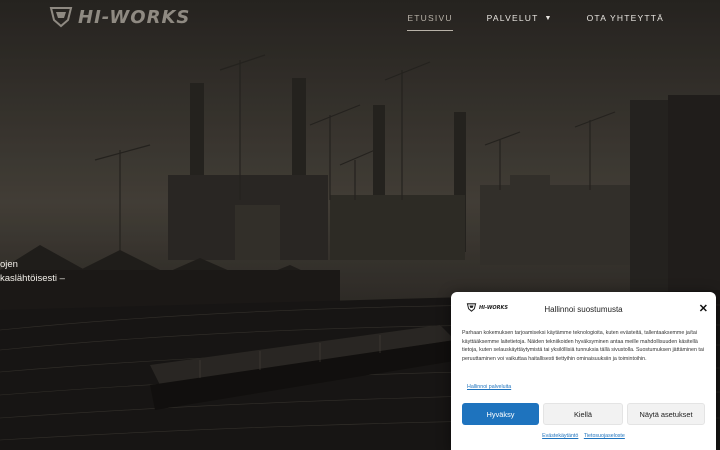 Image resolution: width=720 pixels, height=450 pixels. What do you see at coordinates (703, 308) in the screenshot?
I see `close-icon: ✕` at bounding box center [703, 308].